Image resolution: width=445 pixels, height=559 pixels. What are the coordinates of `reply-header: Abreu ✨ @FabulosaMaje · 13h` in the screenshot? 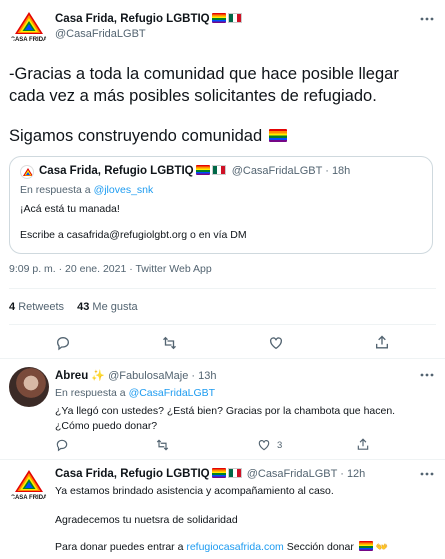 It's located at (135, 375).